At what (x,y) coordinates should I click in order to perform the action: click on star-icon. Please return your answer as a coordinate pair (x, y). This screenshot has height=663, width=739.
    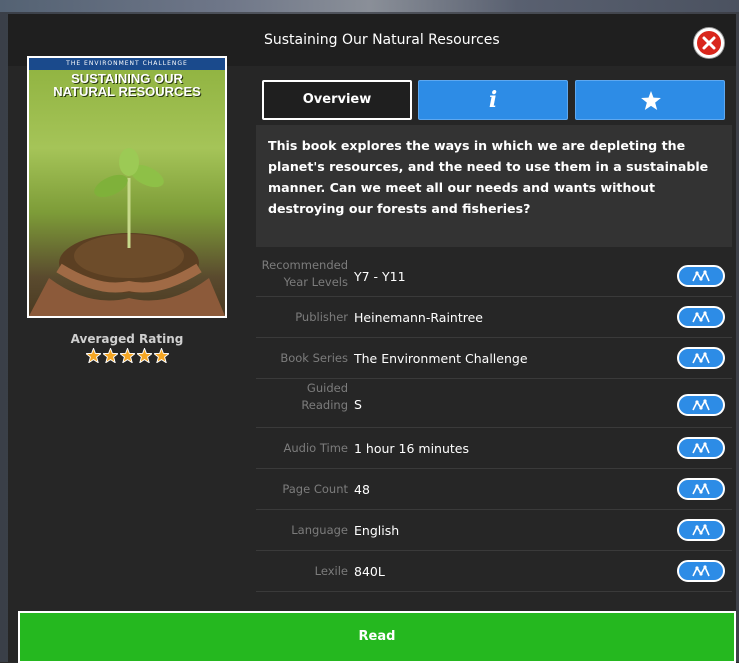
    Looking at the image, I should click on (651, 100).